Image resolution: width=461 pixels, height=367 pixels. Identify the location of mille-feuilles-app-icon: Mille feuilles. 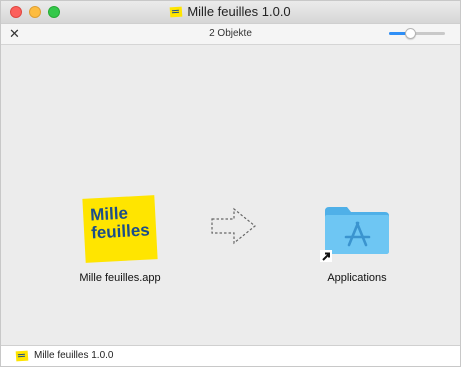
(120, 229).